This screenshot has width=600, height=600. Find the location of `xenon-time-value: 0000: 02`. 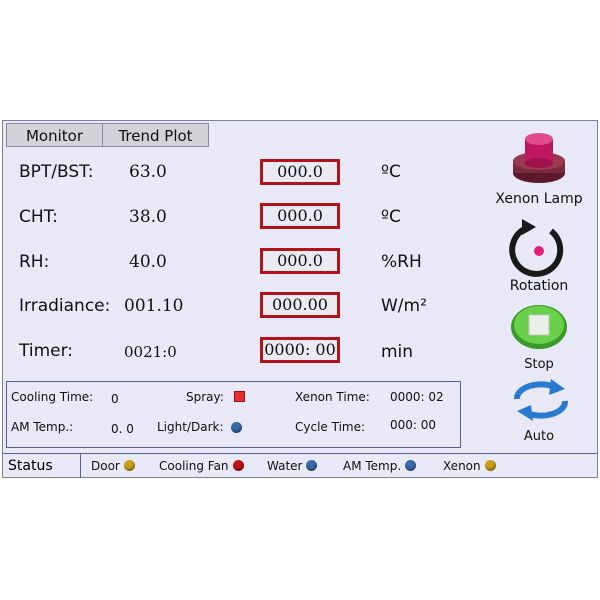

xenon-time-value: 0000: 02 is located at coordinates (417, 397).